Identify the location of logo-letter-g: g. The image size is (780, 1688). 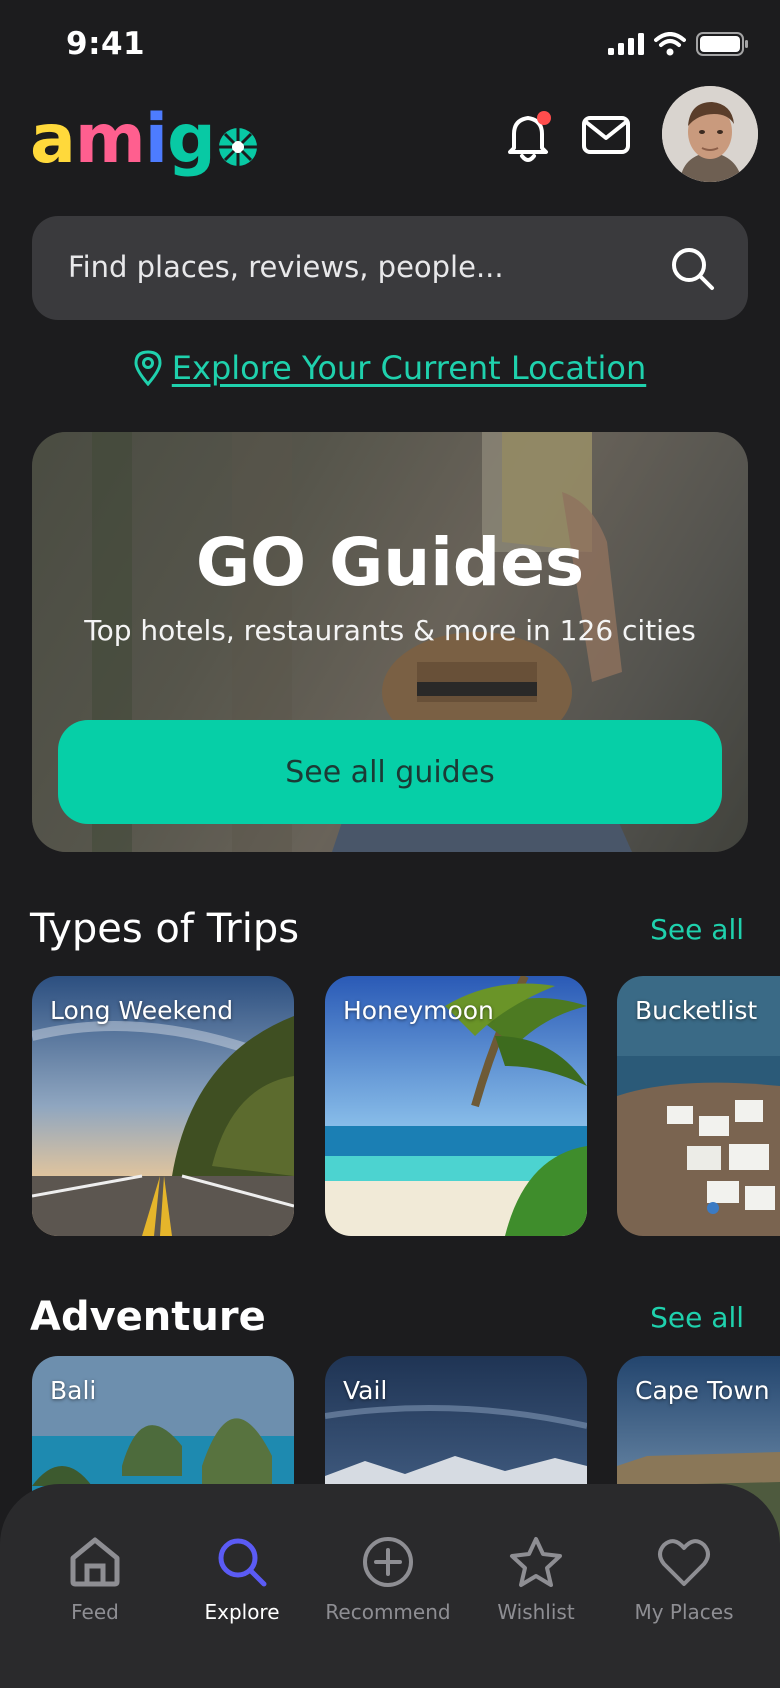
(191, 139).